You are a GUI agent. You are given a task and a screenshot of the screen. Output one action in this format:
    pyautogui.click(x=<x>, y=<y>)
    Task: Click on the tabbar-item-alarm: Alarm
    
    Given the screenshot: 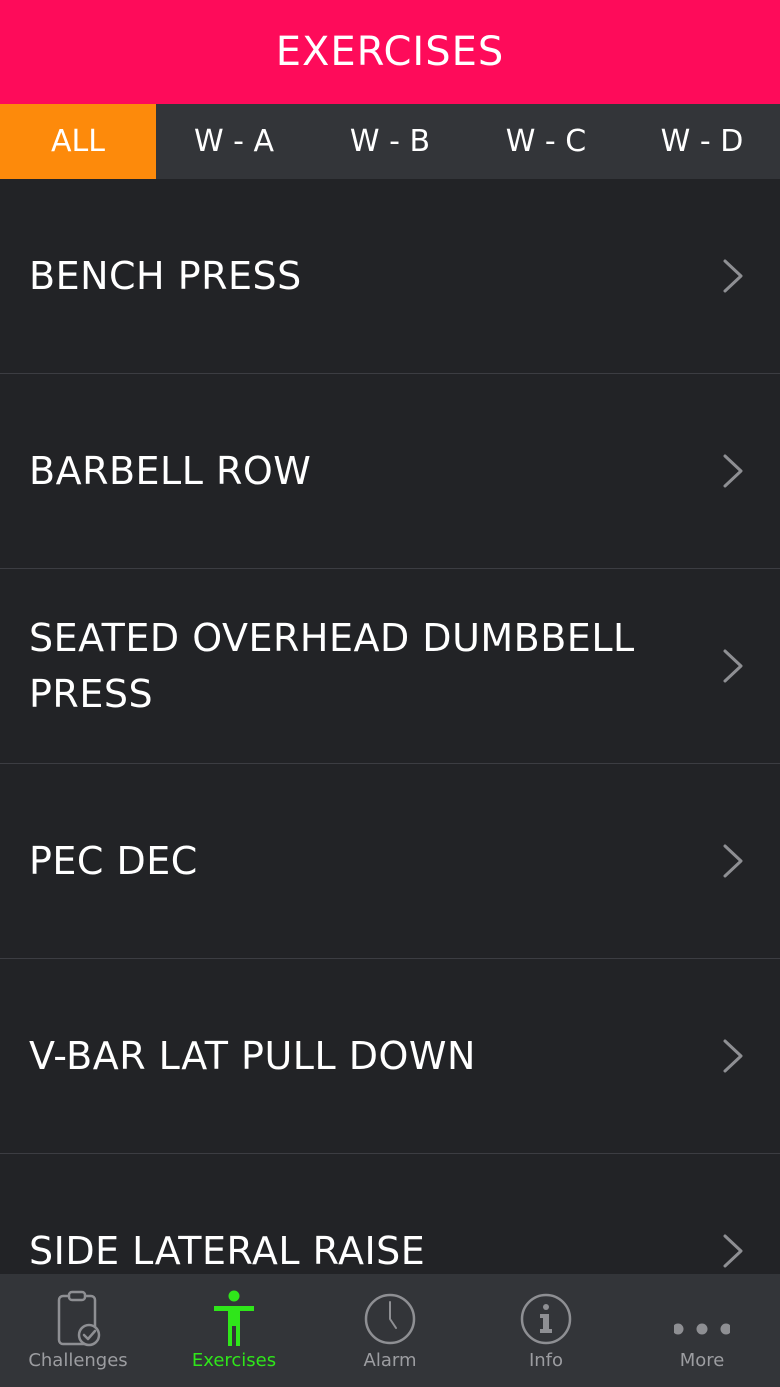 What is the action you would take?
    pyautogui.click(x=390, y=1330)
    